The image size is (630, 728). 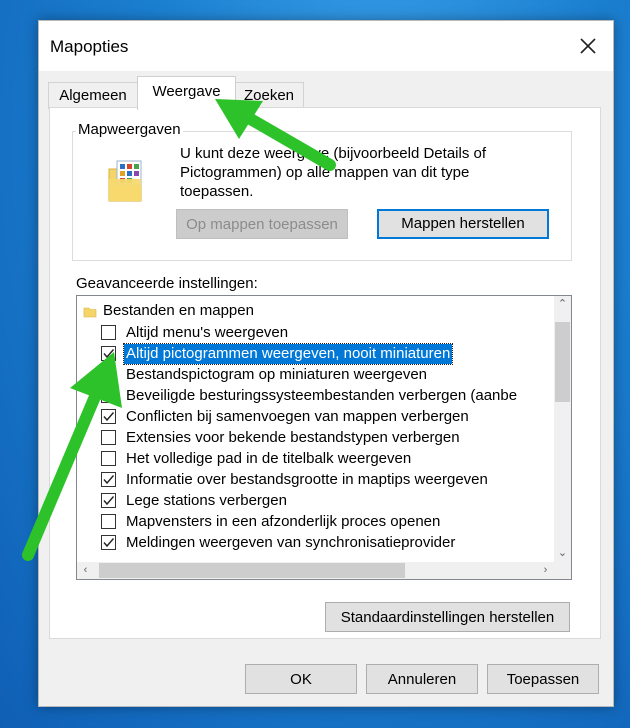 I want to click on folder-icon, so click(x=90, y=312).